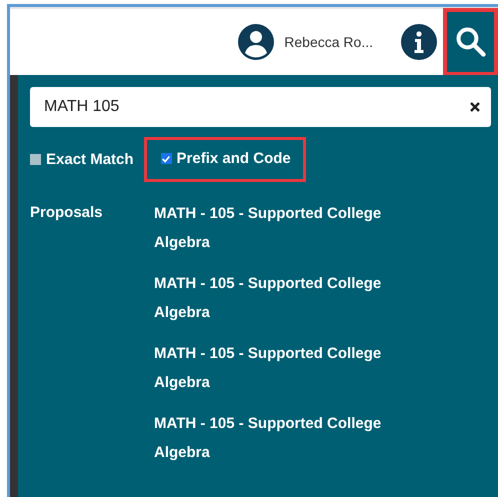 The height and width of the screenshot is (497, 498). I want to click on search-button, so click(470, 42).